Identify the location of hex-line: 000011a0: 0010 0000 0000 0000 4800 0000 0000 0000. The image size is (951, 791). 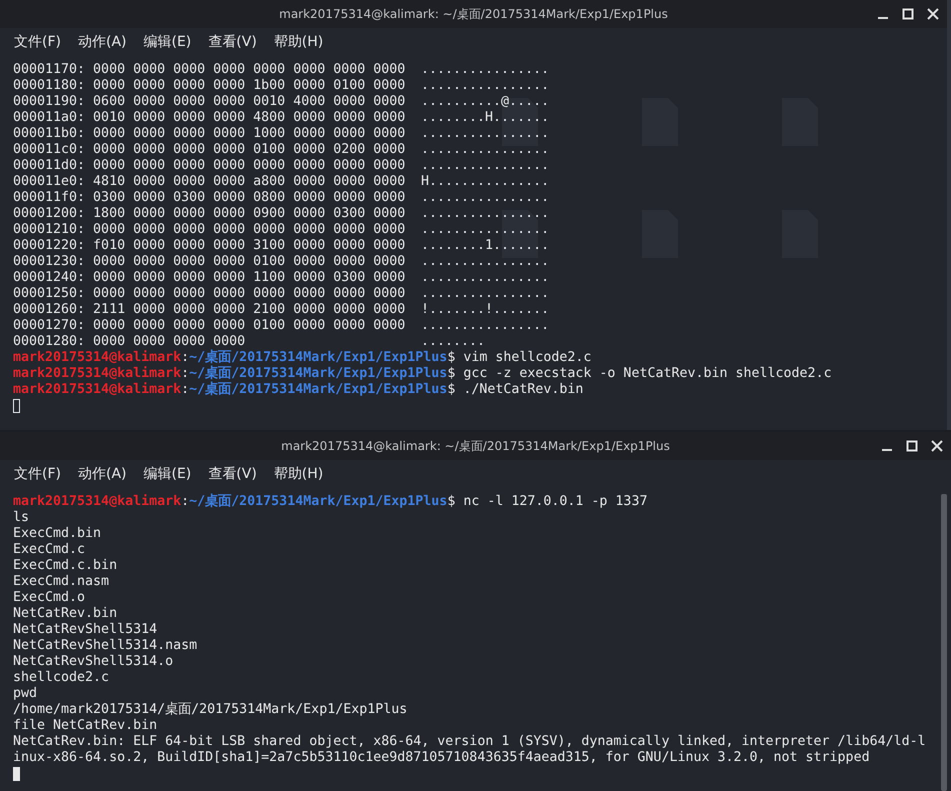
(209, 118).